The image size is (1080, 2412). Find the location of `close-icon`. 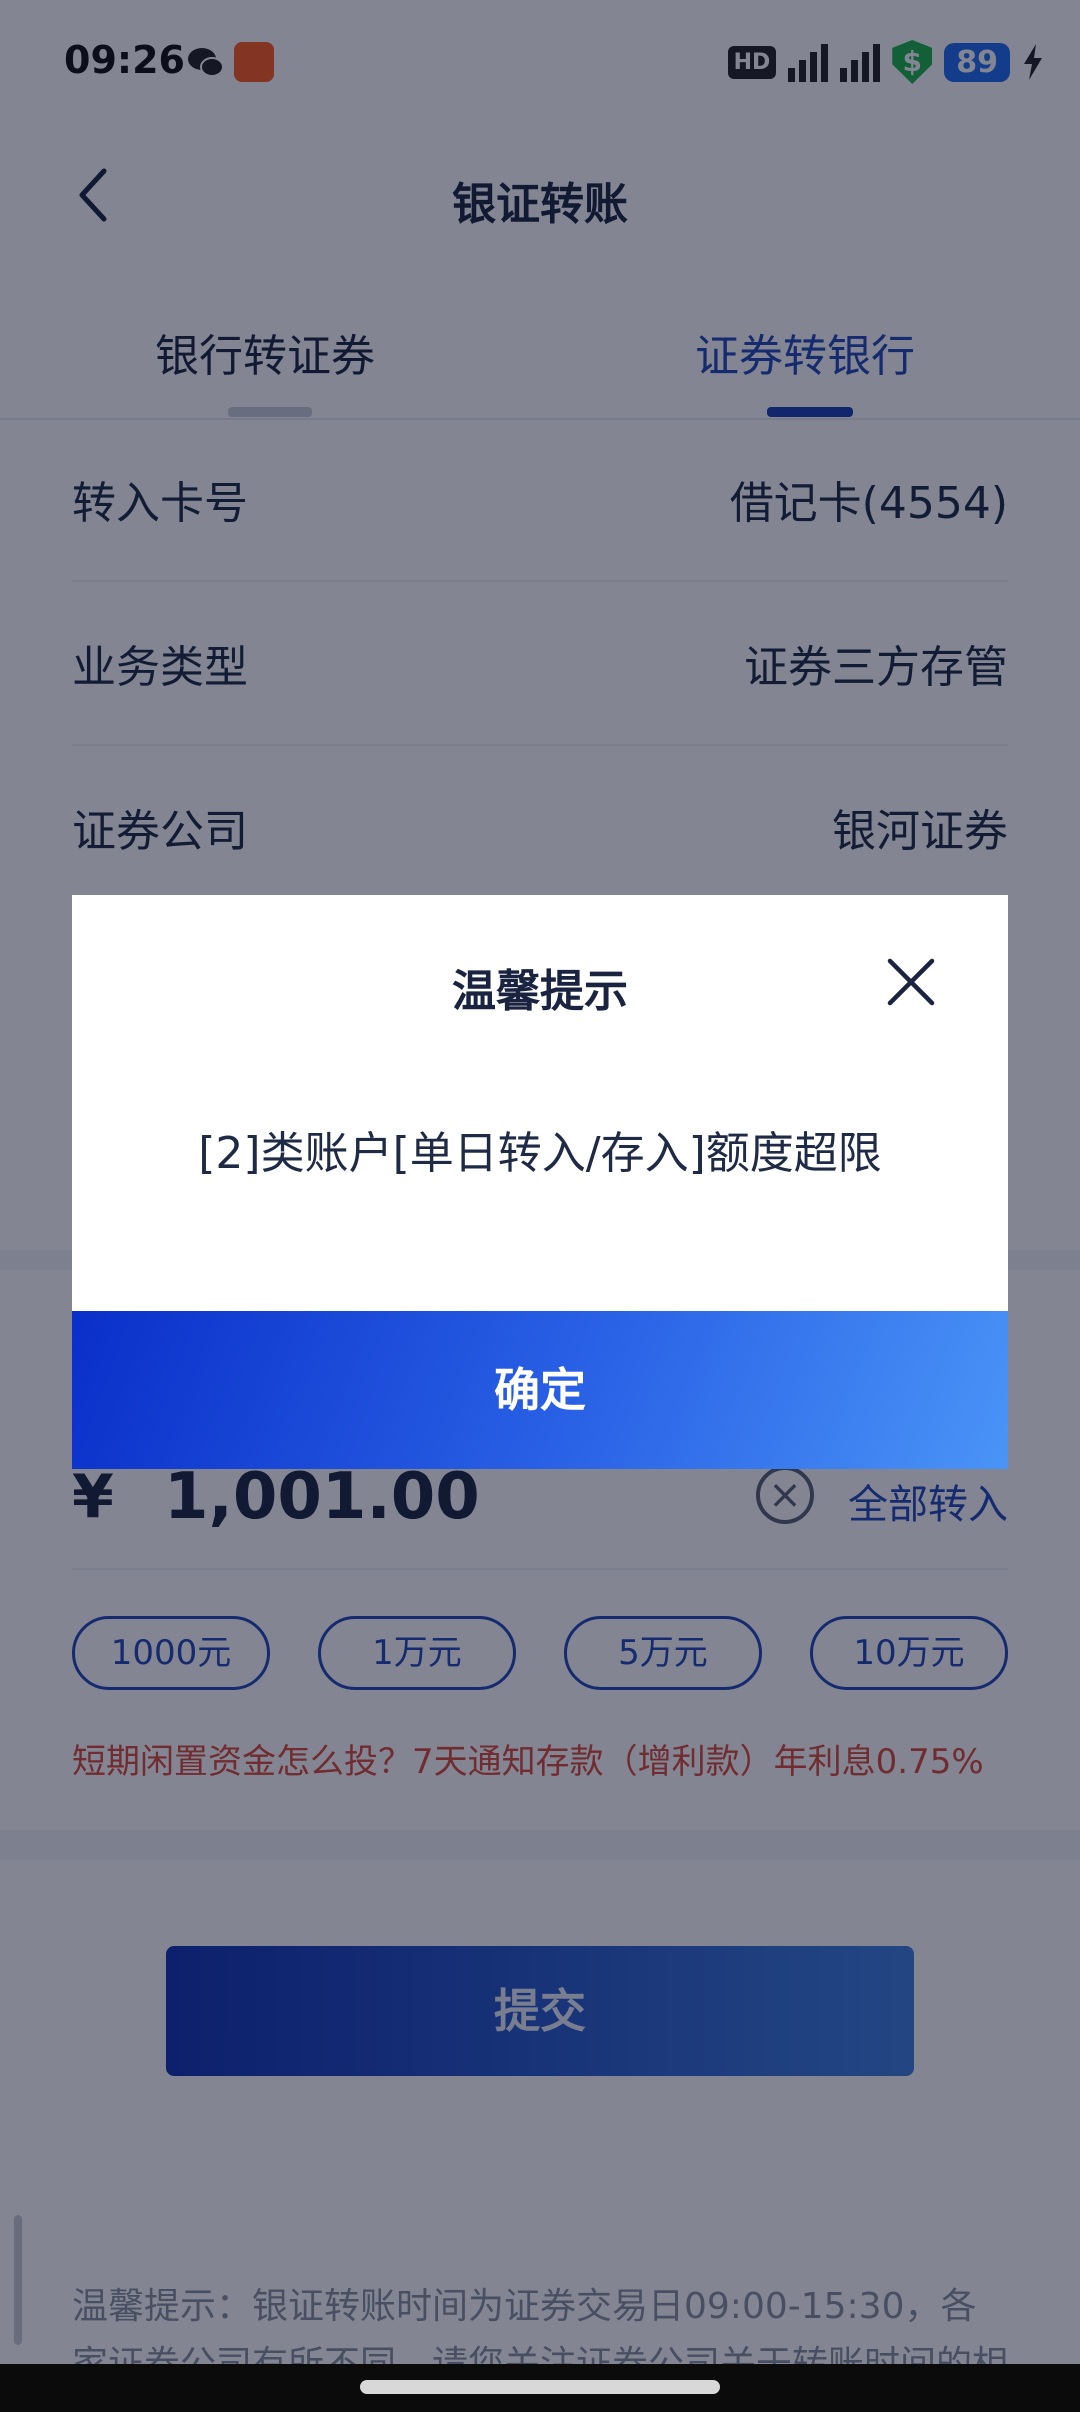

close-icon is located at coordinates (911, 982).